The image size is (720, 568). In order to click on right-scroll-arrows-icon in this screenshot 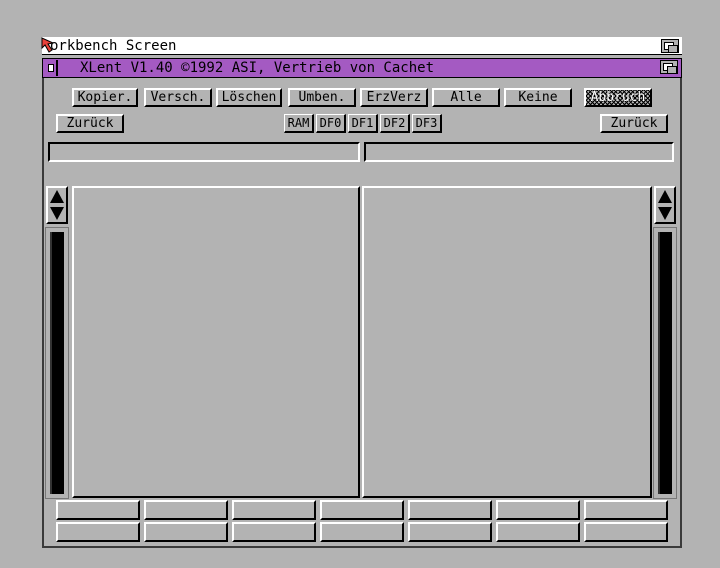, I will do `click(665, 205)`.